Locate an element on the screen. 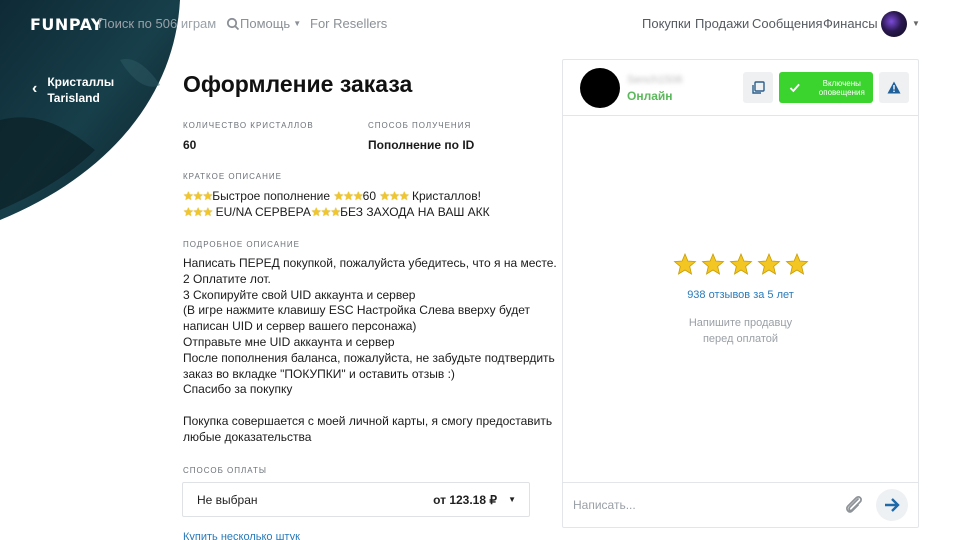 This screenshot has width=960, height=540. copy-button is located at coordinates (758, 87).